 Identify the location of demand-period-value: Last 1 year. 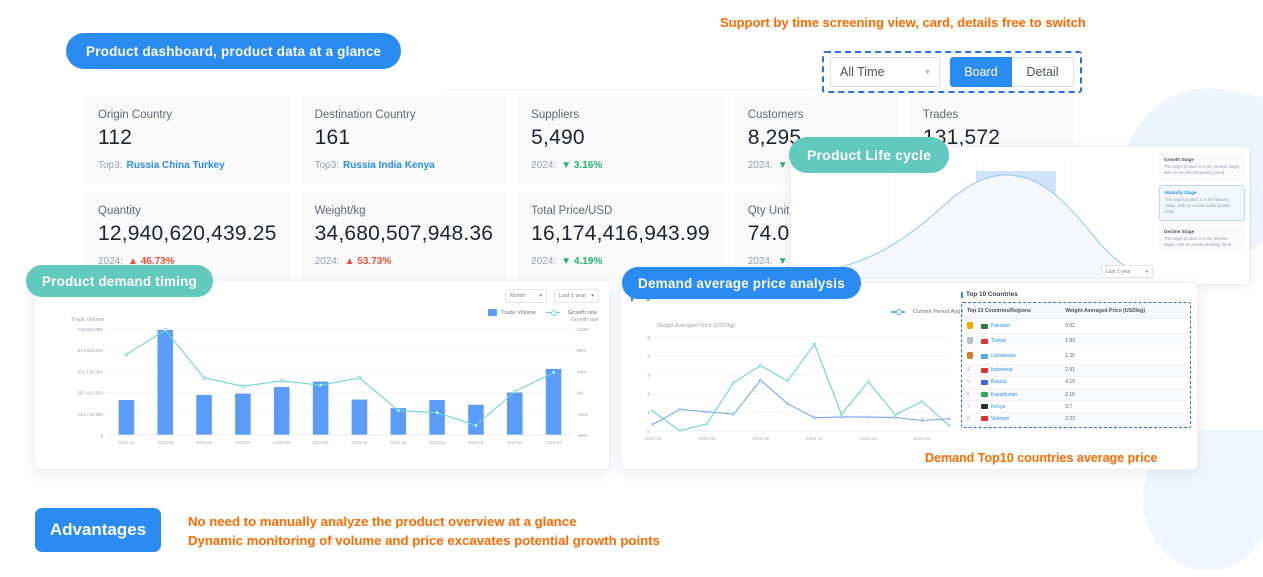
(573, 296).